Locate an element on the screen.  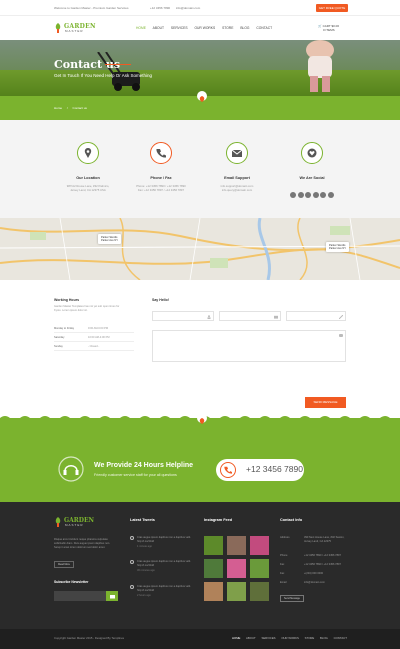
footer-nav-our-works: OUR WORKS is located at coordinates (290, 638).